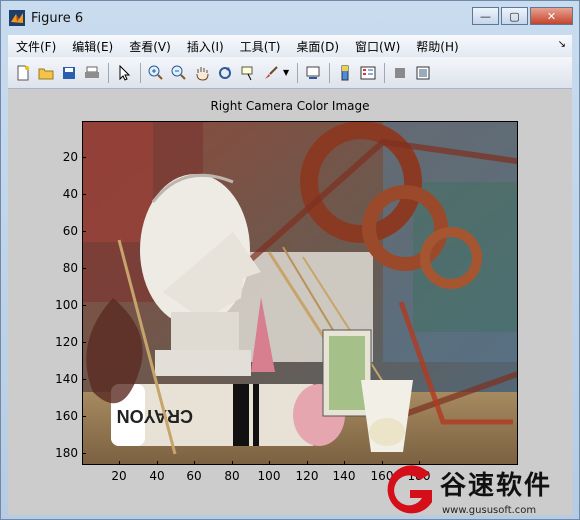 This screenshot has width=580, height=520. What do you see at coordinates (409, 489) in the screenshot?
I see `watermark-logo-icon` at bounding box center [409, 489].